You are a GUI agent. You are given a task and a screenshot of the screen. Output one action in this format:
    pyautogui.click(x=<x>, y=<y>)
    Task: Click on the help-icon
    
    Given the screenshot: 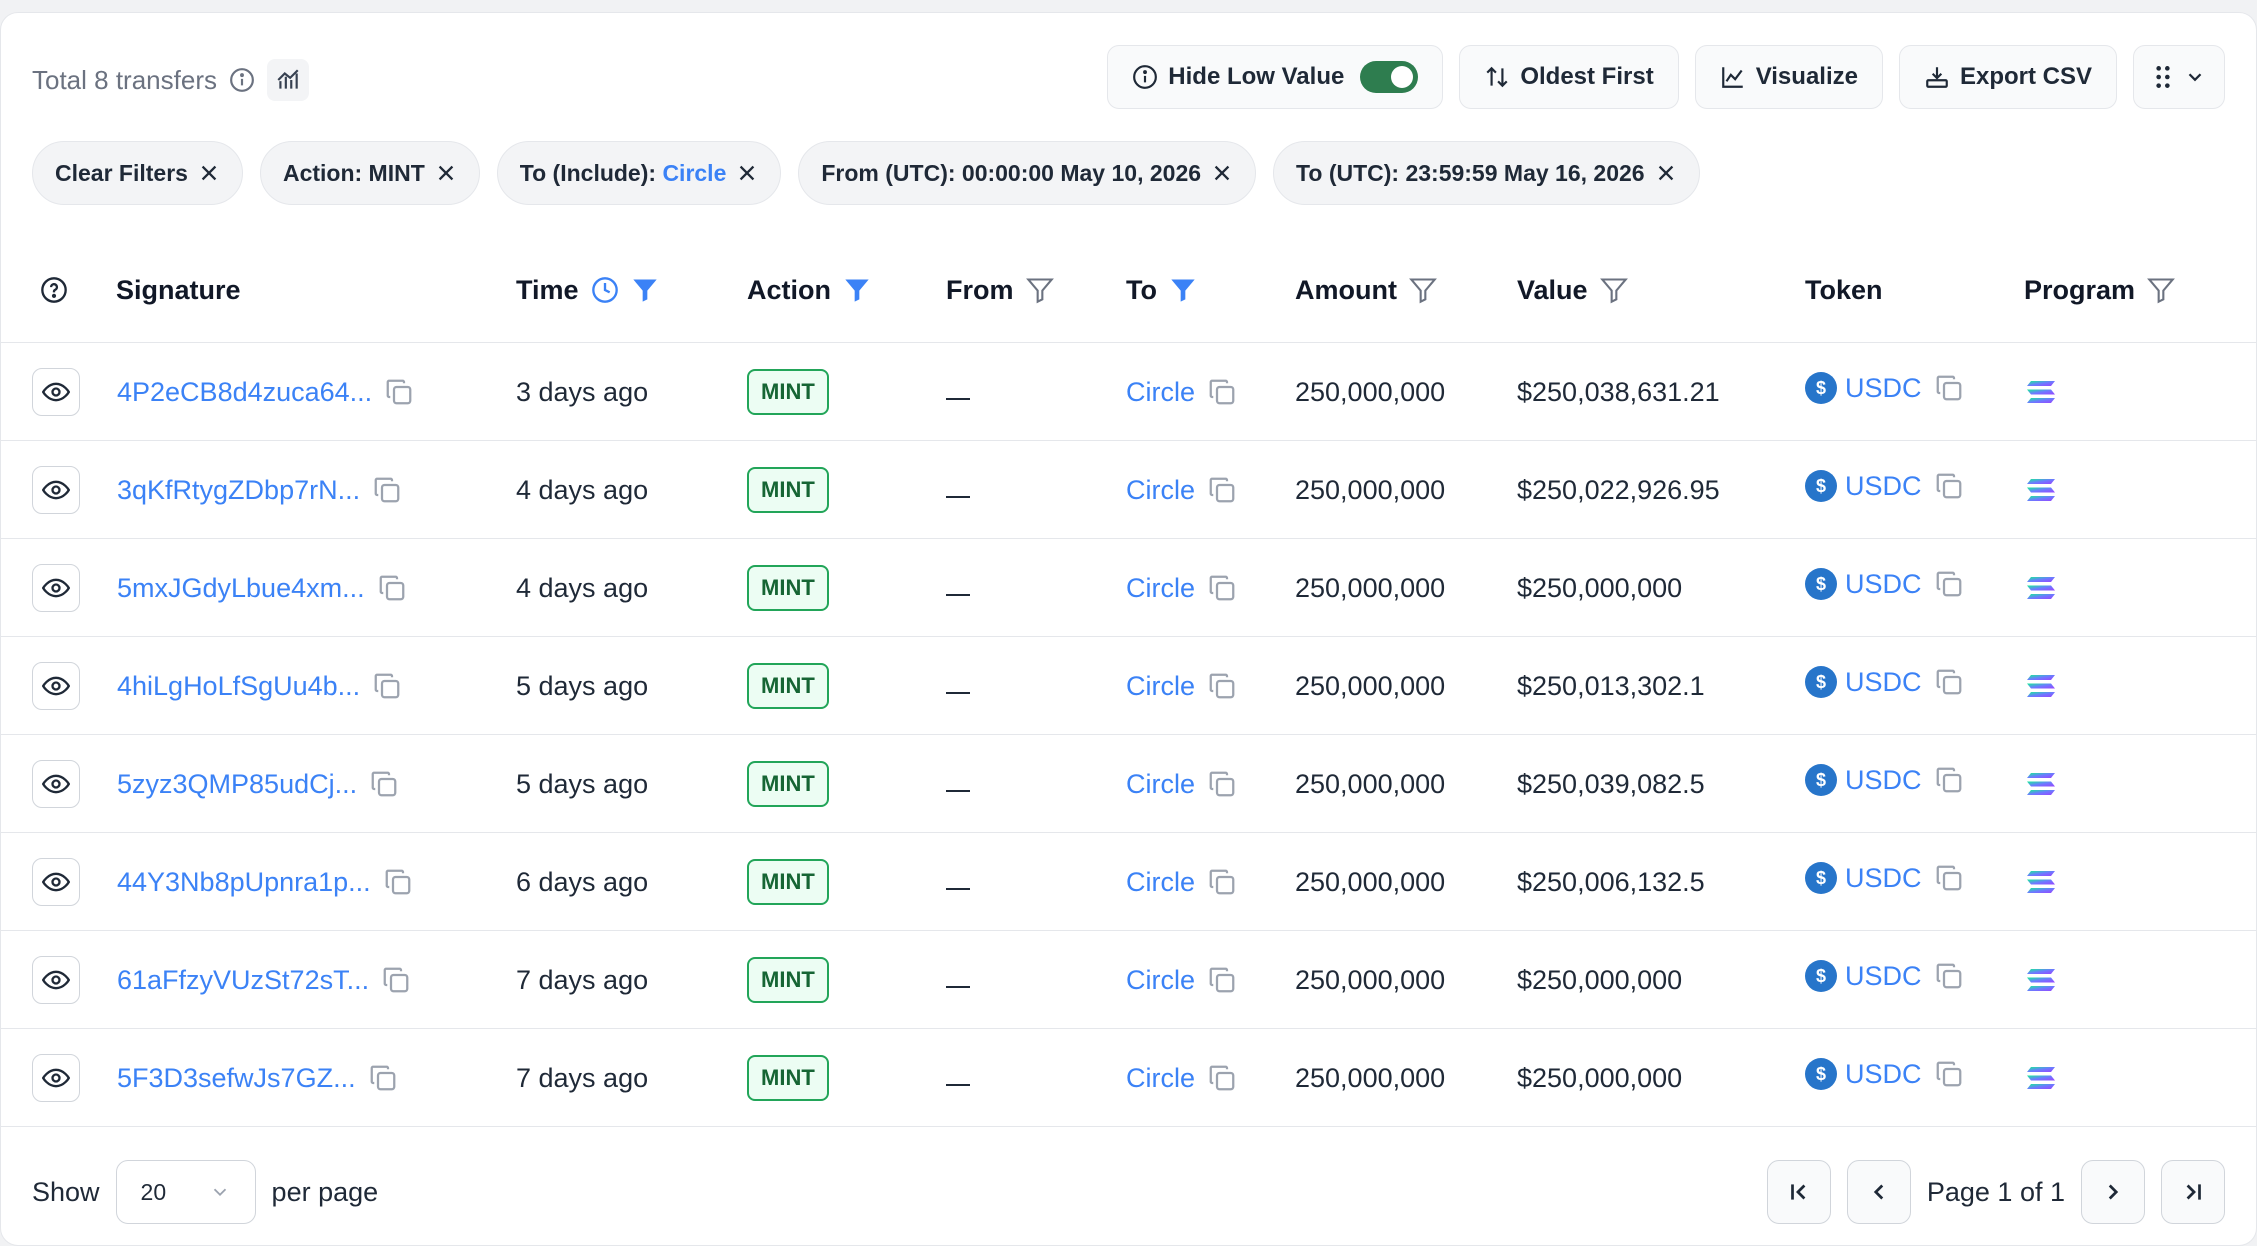 What is the action you would take?
    pyautogui.click(x=54, y=290)
    